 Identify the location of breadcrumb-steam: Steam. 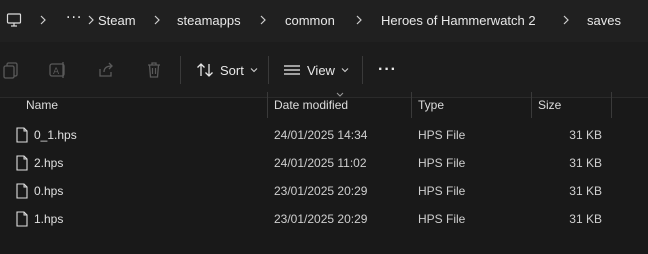
(117, 20).